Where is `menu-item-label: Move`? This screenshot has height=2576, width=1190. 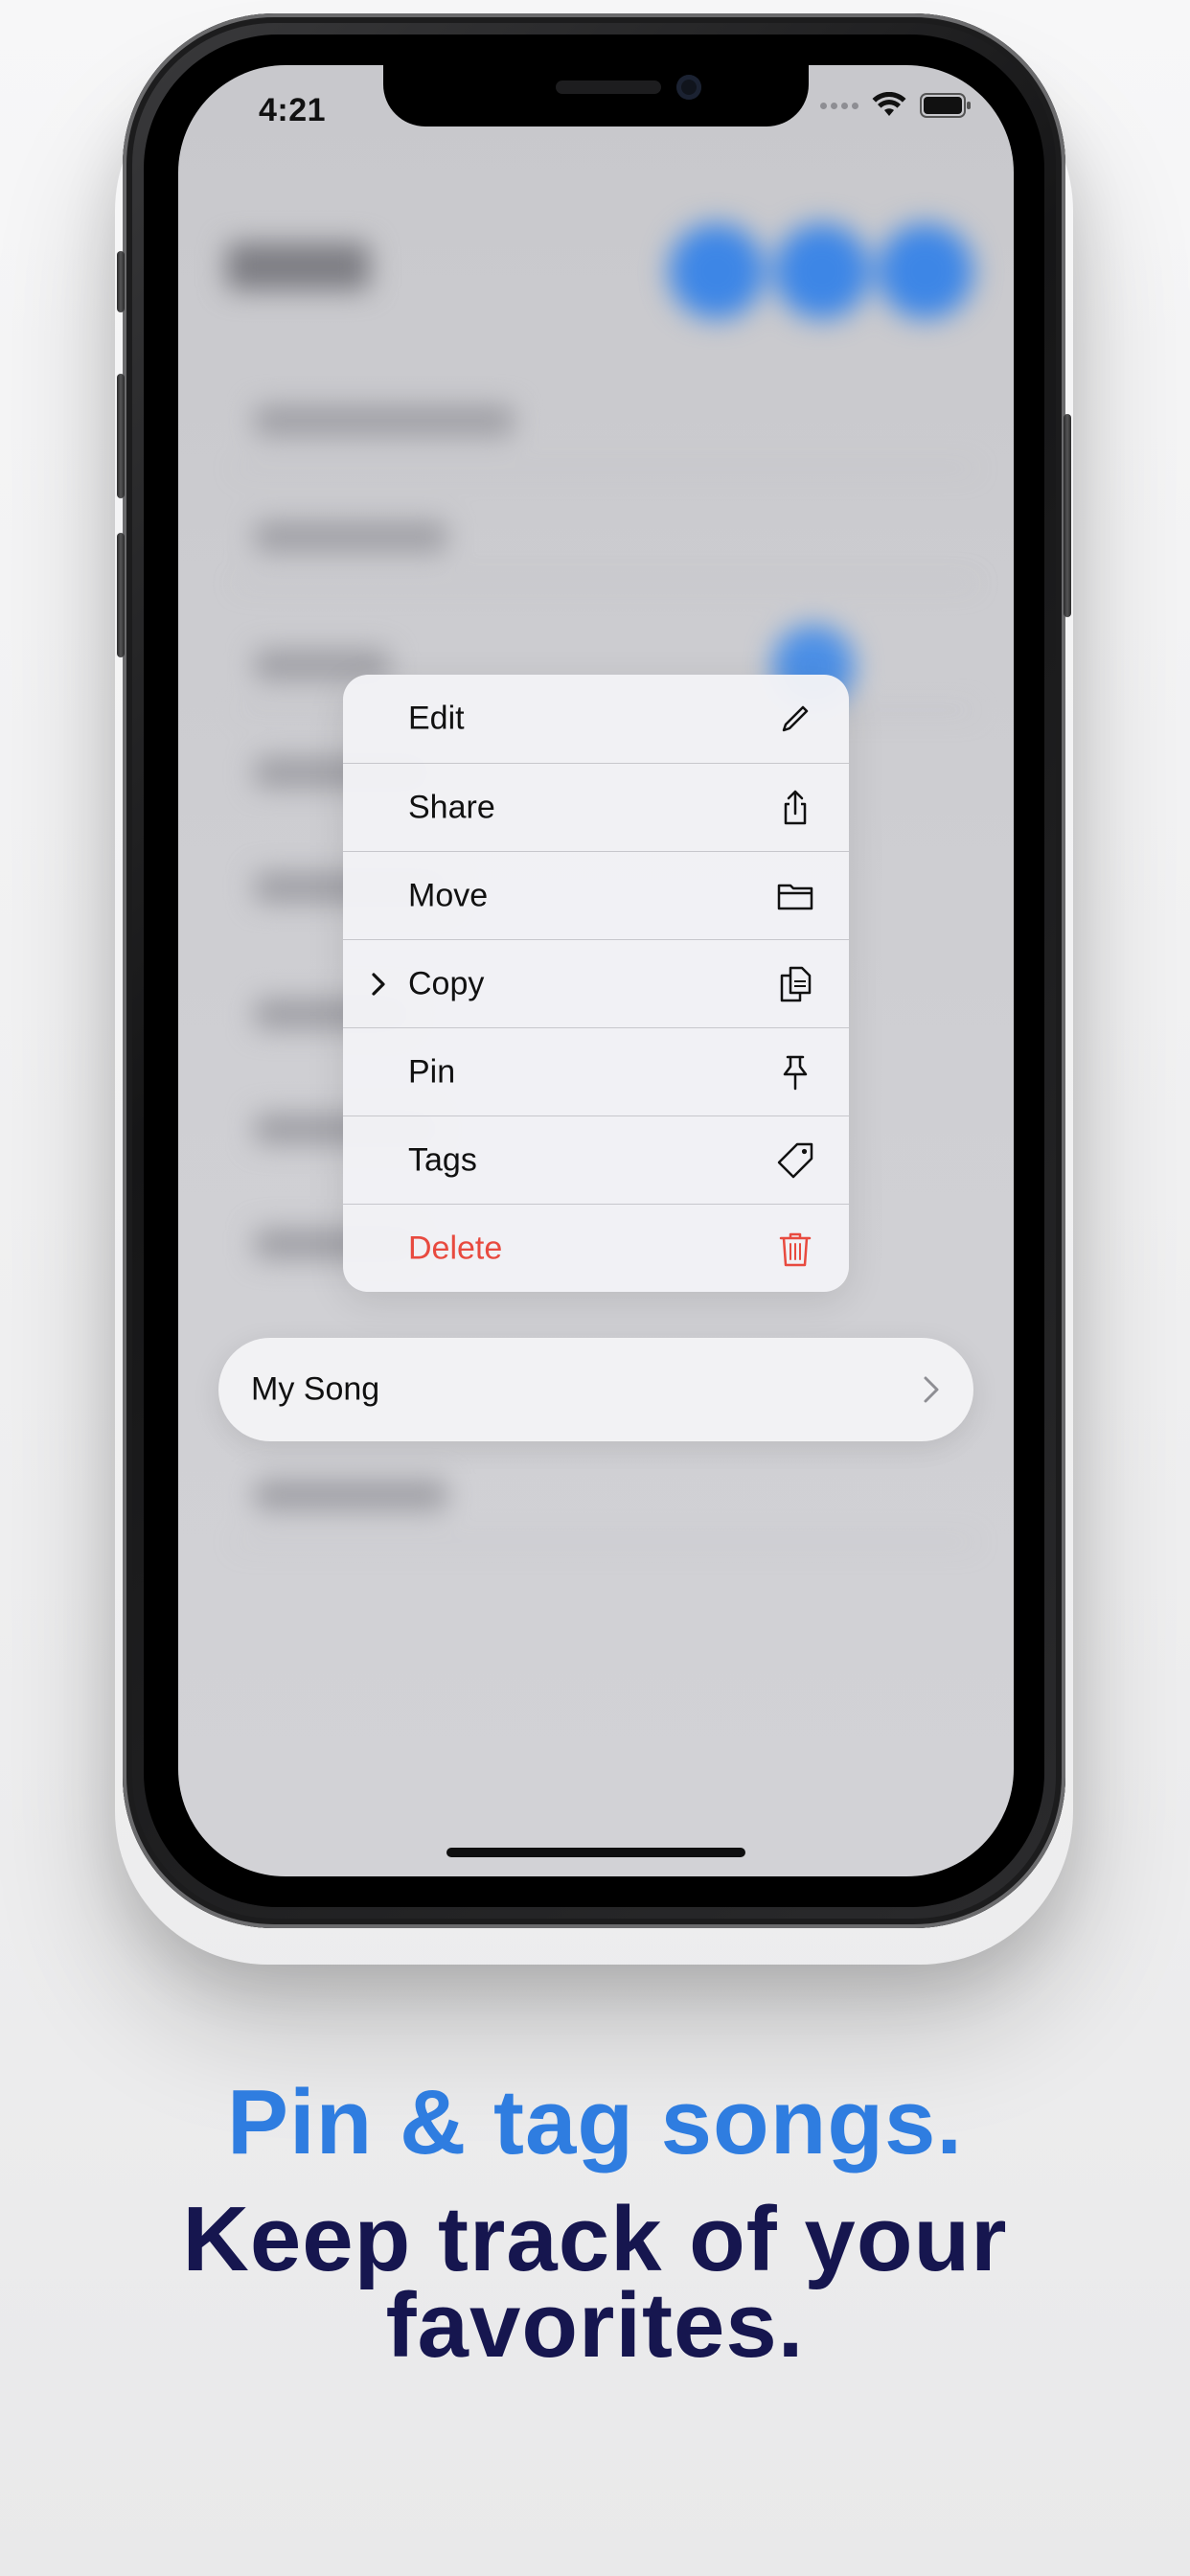
menu-item-label: Move is located at coordinates (449, 895).